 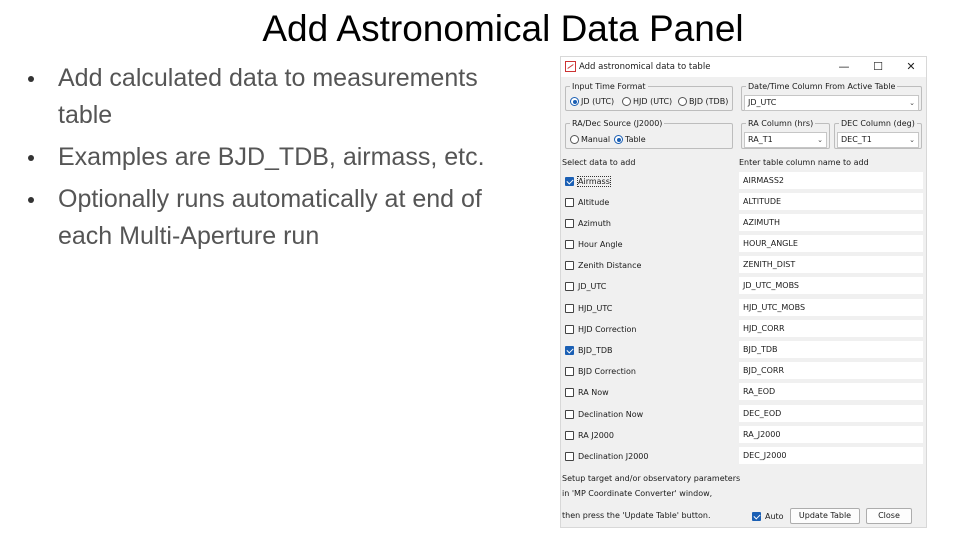 What do you see at coordinates (878, 123) in the screenshot?
I see `dec-column-legend: DEC Column (deg)` at bounding box center [878, 123].